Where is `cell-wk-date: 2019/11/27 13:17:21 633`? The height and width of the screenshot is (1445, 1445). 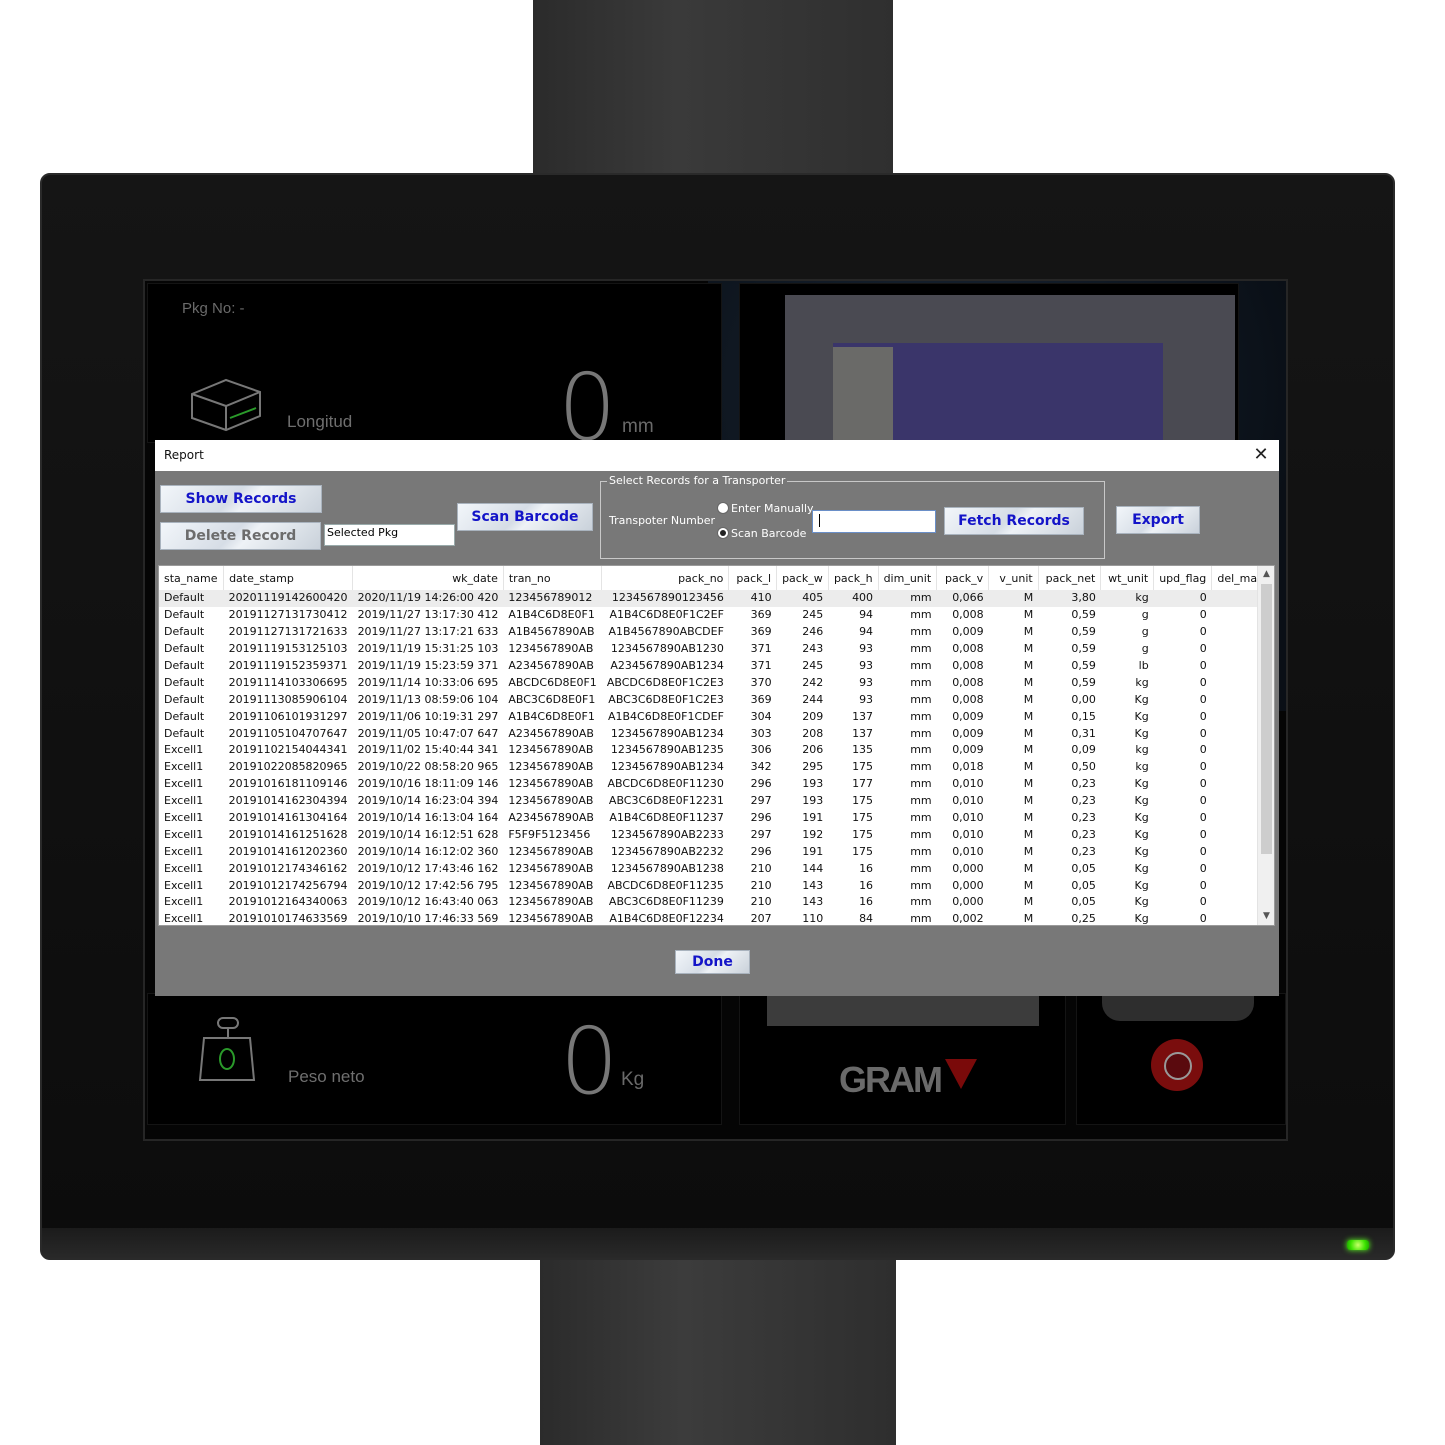
cell-wk-date: 2019/11/27 13:17:21 633 is located at coordinates (428, 632).